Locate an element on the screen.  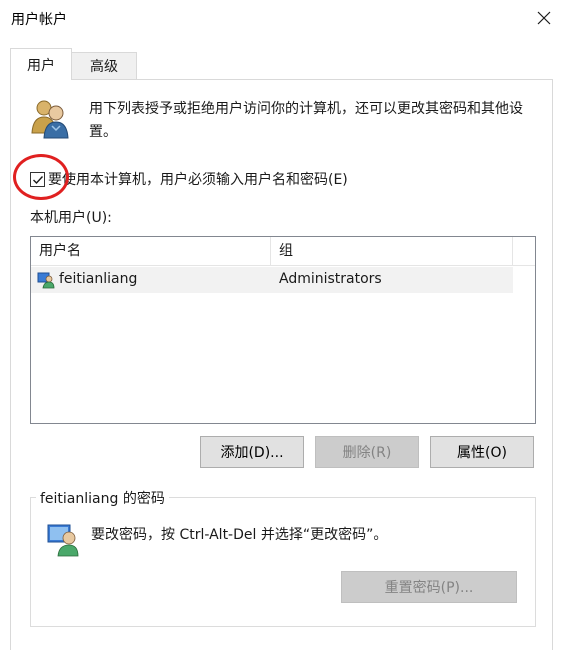
tab-advanced: 高级 is located at coordinates (104, 65).